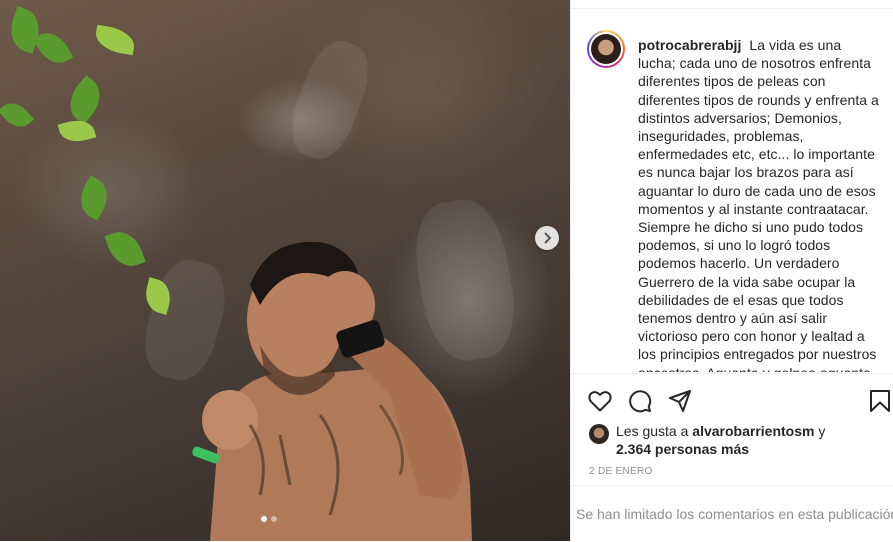 The image size is (893, 542). I want to click on waterfall-streak, so click(330, 100).